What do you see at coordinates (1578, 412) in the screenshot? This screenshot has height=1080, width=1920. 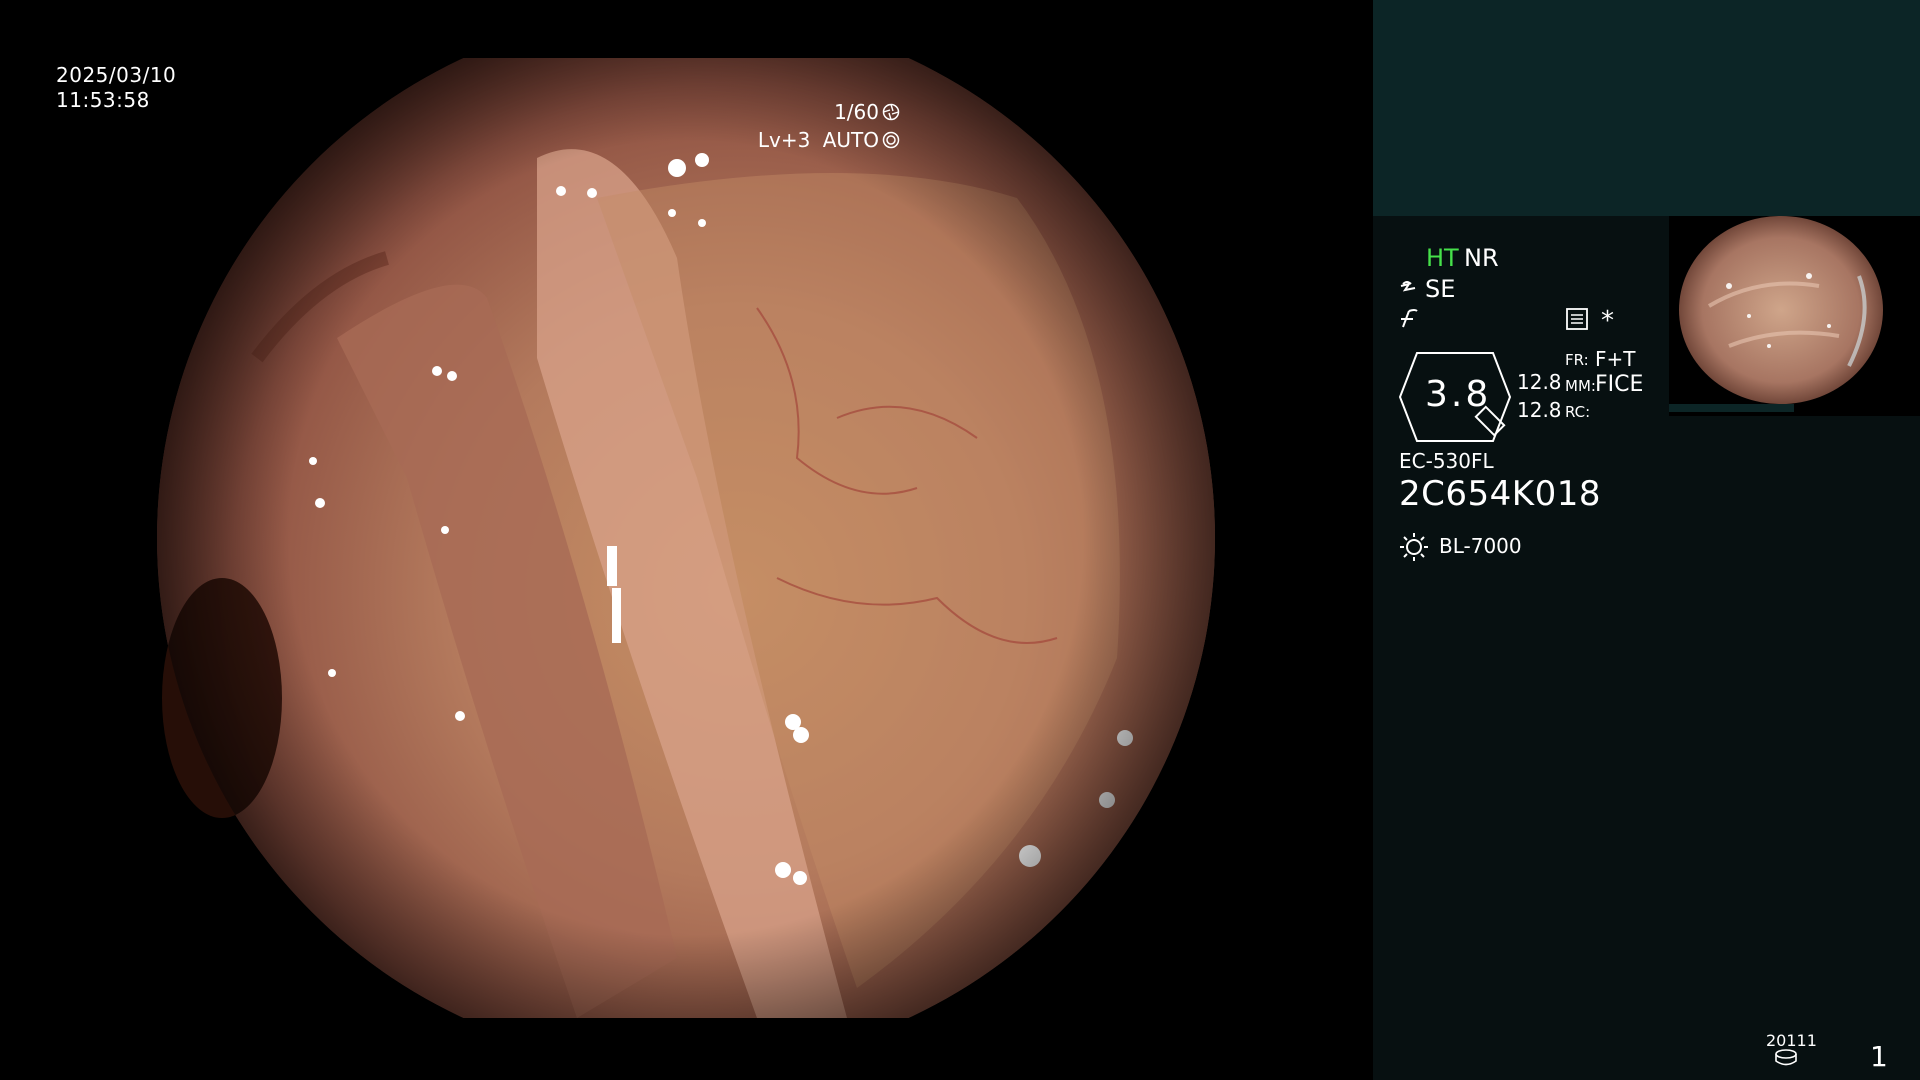 I see `rc-label: RC:` at bounding box center [1578, 412].